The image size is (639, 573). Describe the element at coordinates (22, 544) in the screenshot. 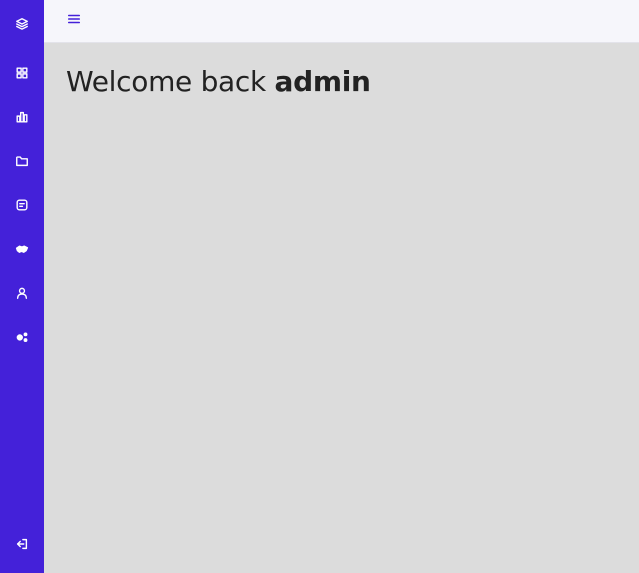

I see `logout-icon` at that location.